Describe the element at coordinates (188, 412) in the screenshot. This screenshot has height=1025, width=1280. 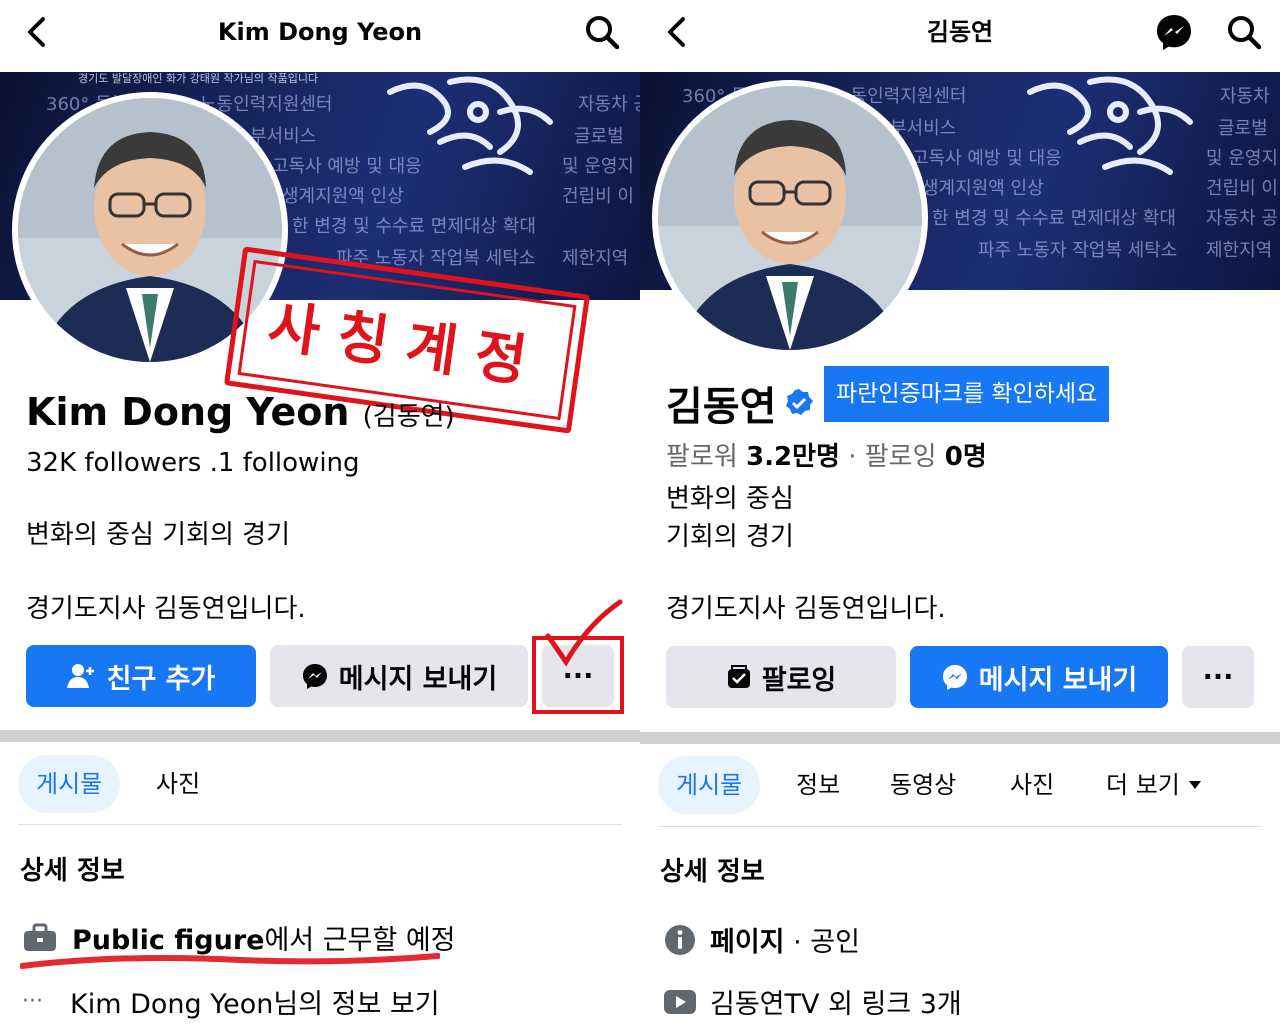
I see `profile-name-english: Kim Dong Yeon` at that location.